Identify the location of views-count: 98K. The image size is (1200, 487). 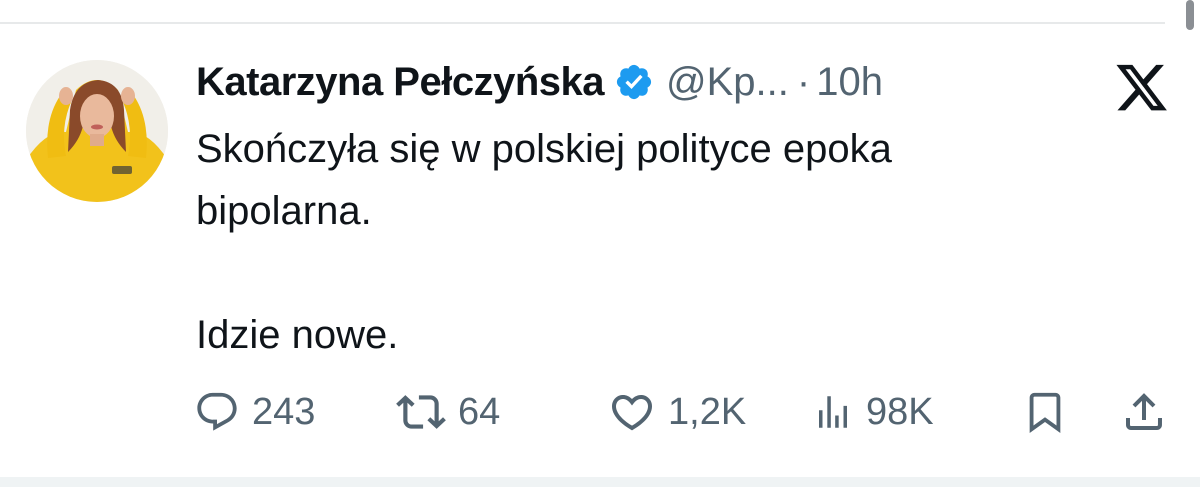
(900, 411).